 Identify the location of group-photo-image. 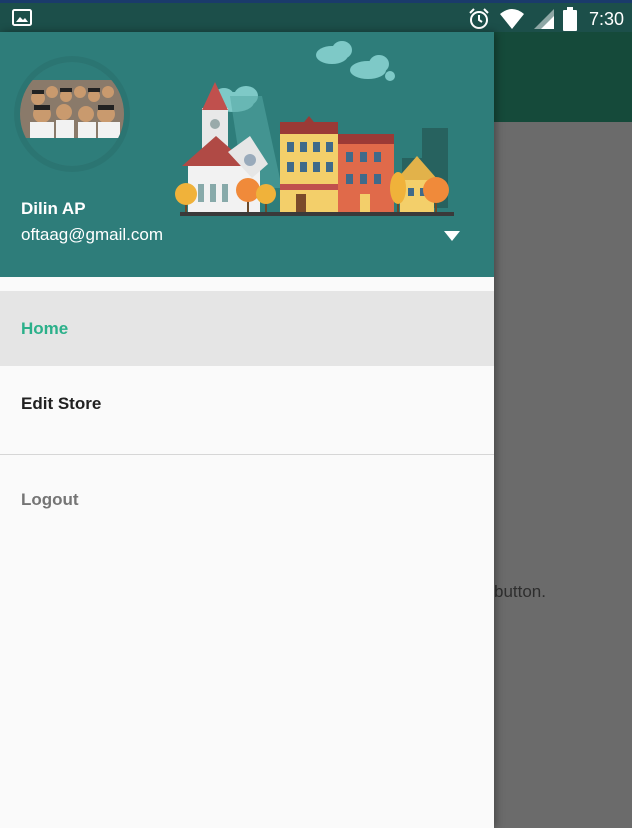
(72, 114).